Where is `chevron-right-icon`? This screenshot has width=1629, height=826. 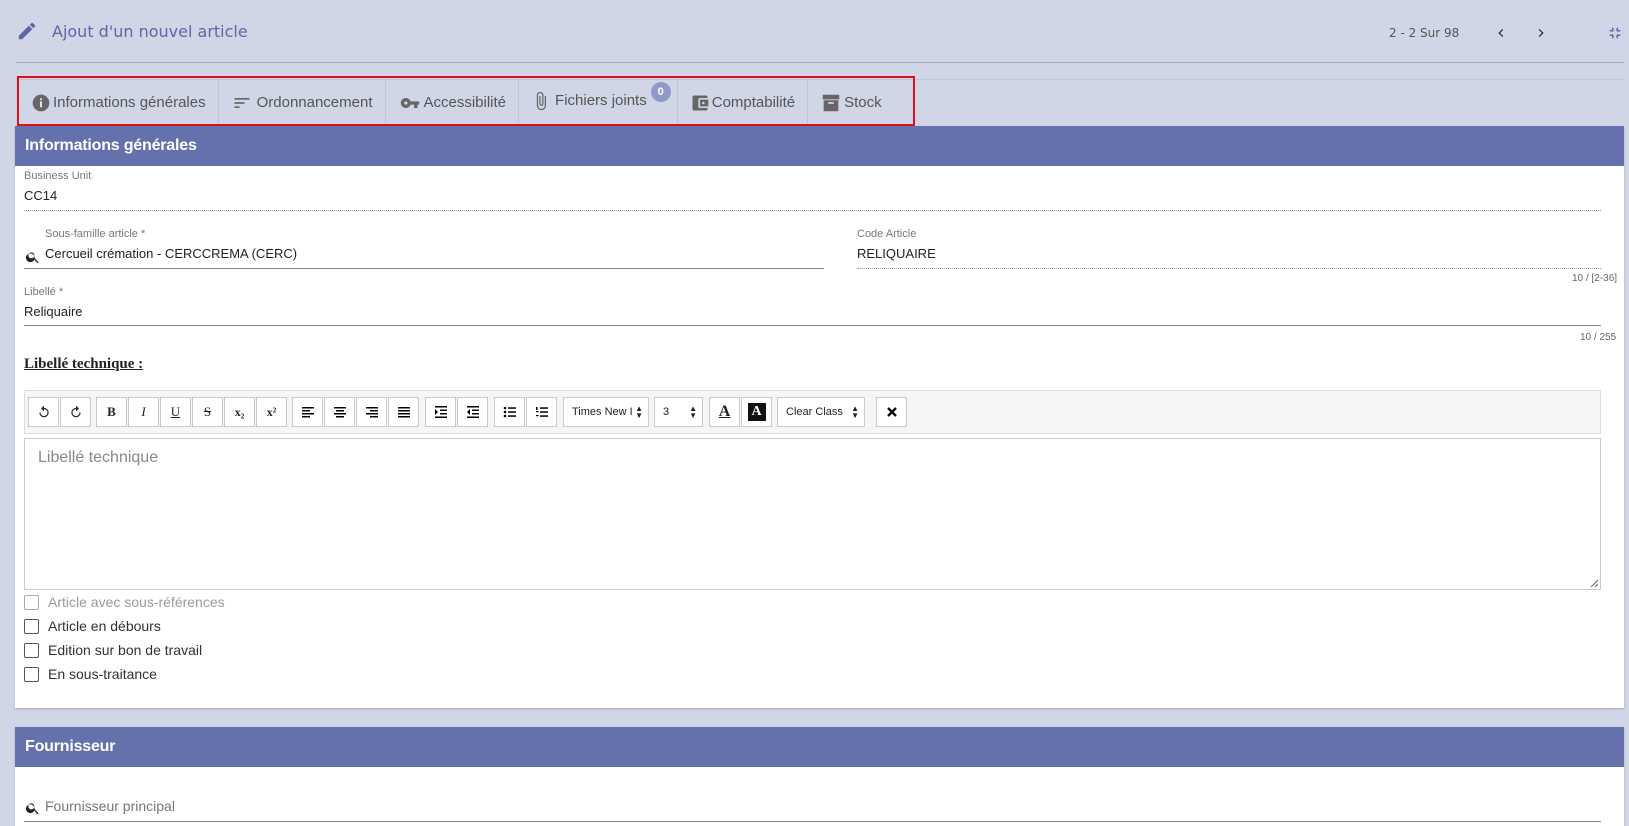
chevron-right-icon is located at coordinates (1541, 33).